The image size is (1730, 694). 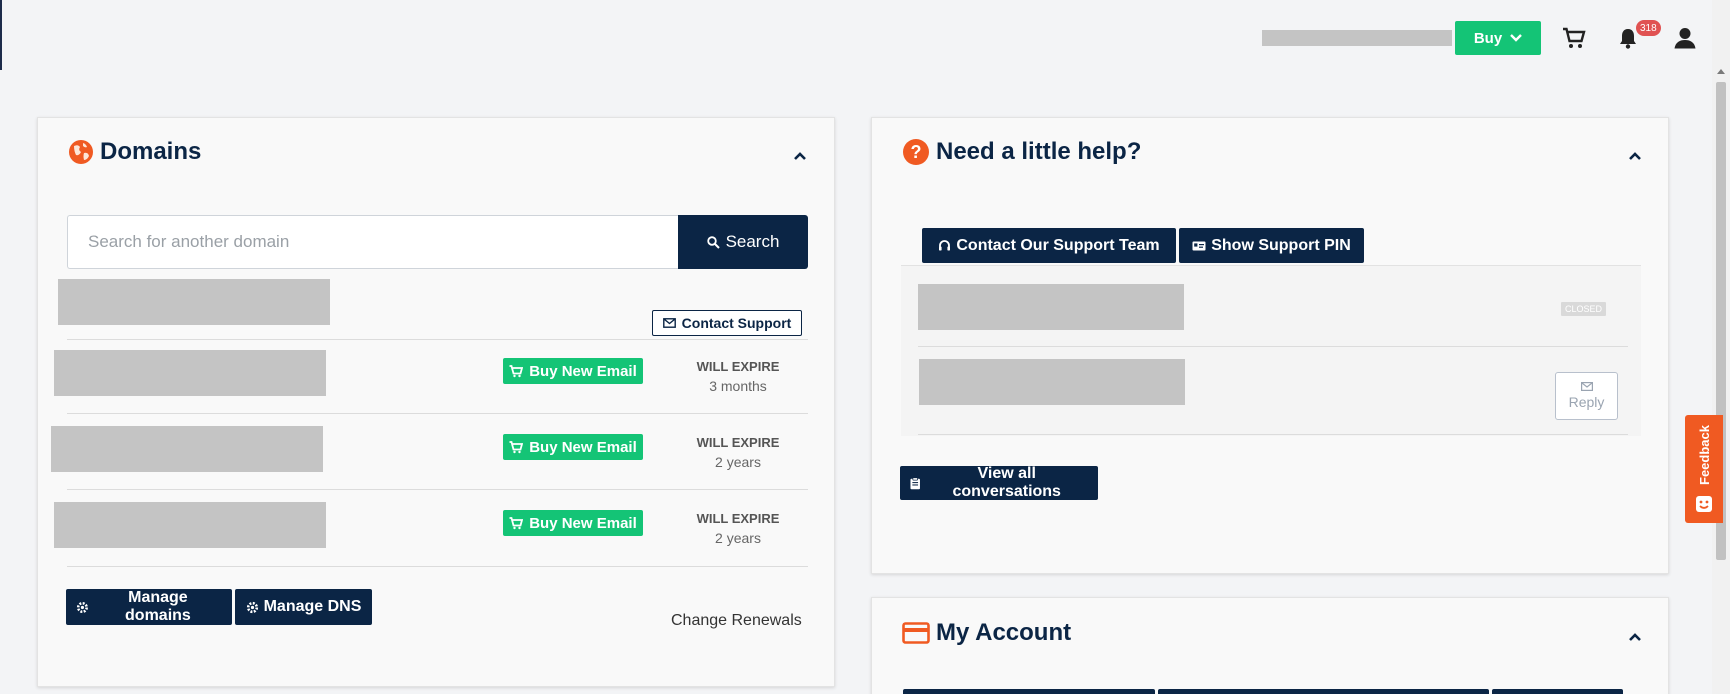 What do you see at coordinates (1584, 309) in the screenshot?
I see `conversation-status-badge: CLOSED` at bounding box center [1584, 309].